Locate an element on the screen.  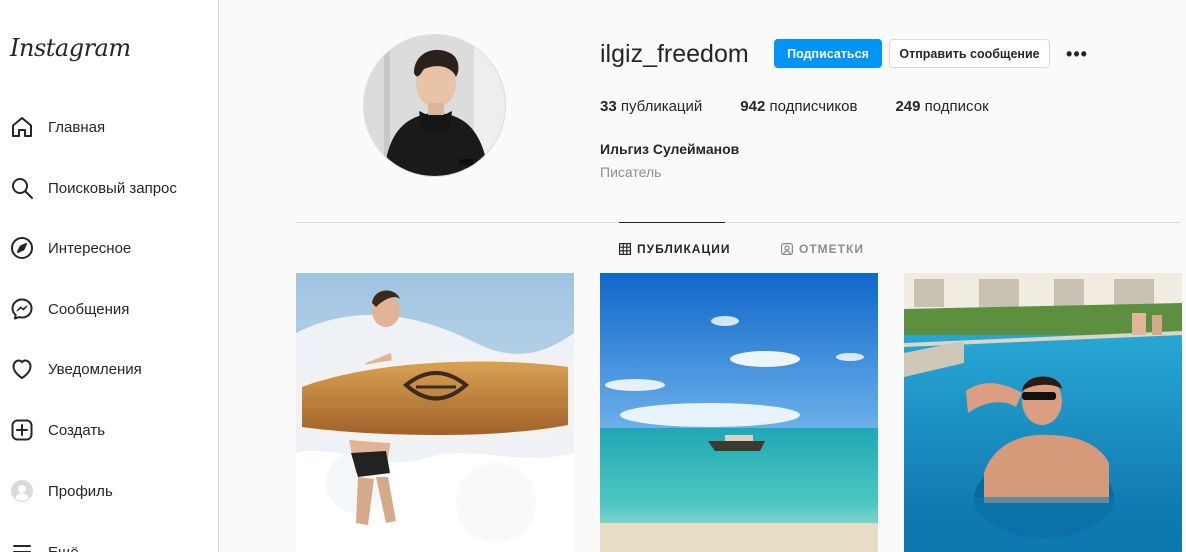
plus-square-icon is located at coordinates (22, 430).